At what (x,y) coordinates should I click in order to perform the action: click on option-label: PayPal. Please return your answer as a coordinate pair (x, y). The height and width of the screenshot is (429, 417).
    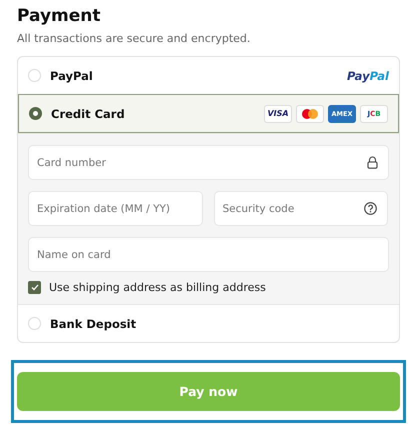
    Looking at the image, I should click on (71, 75).